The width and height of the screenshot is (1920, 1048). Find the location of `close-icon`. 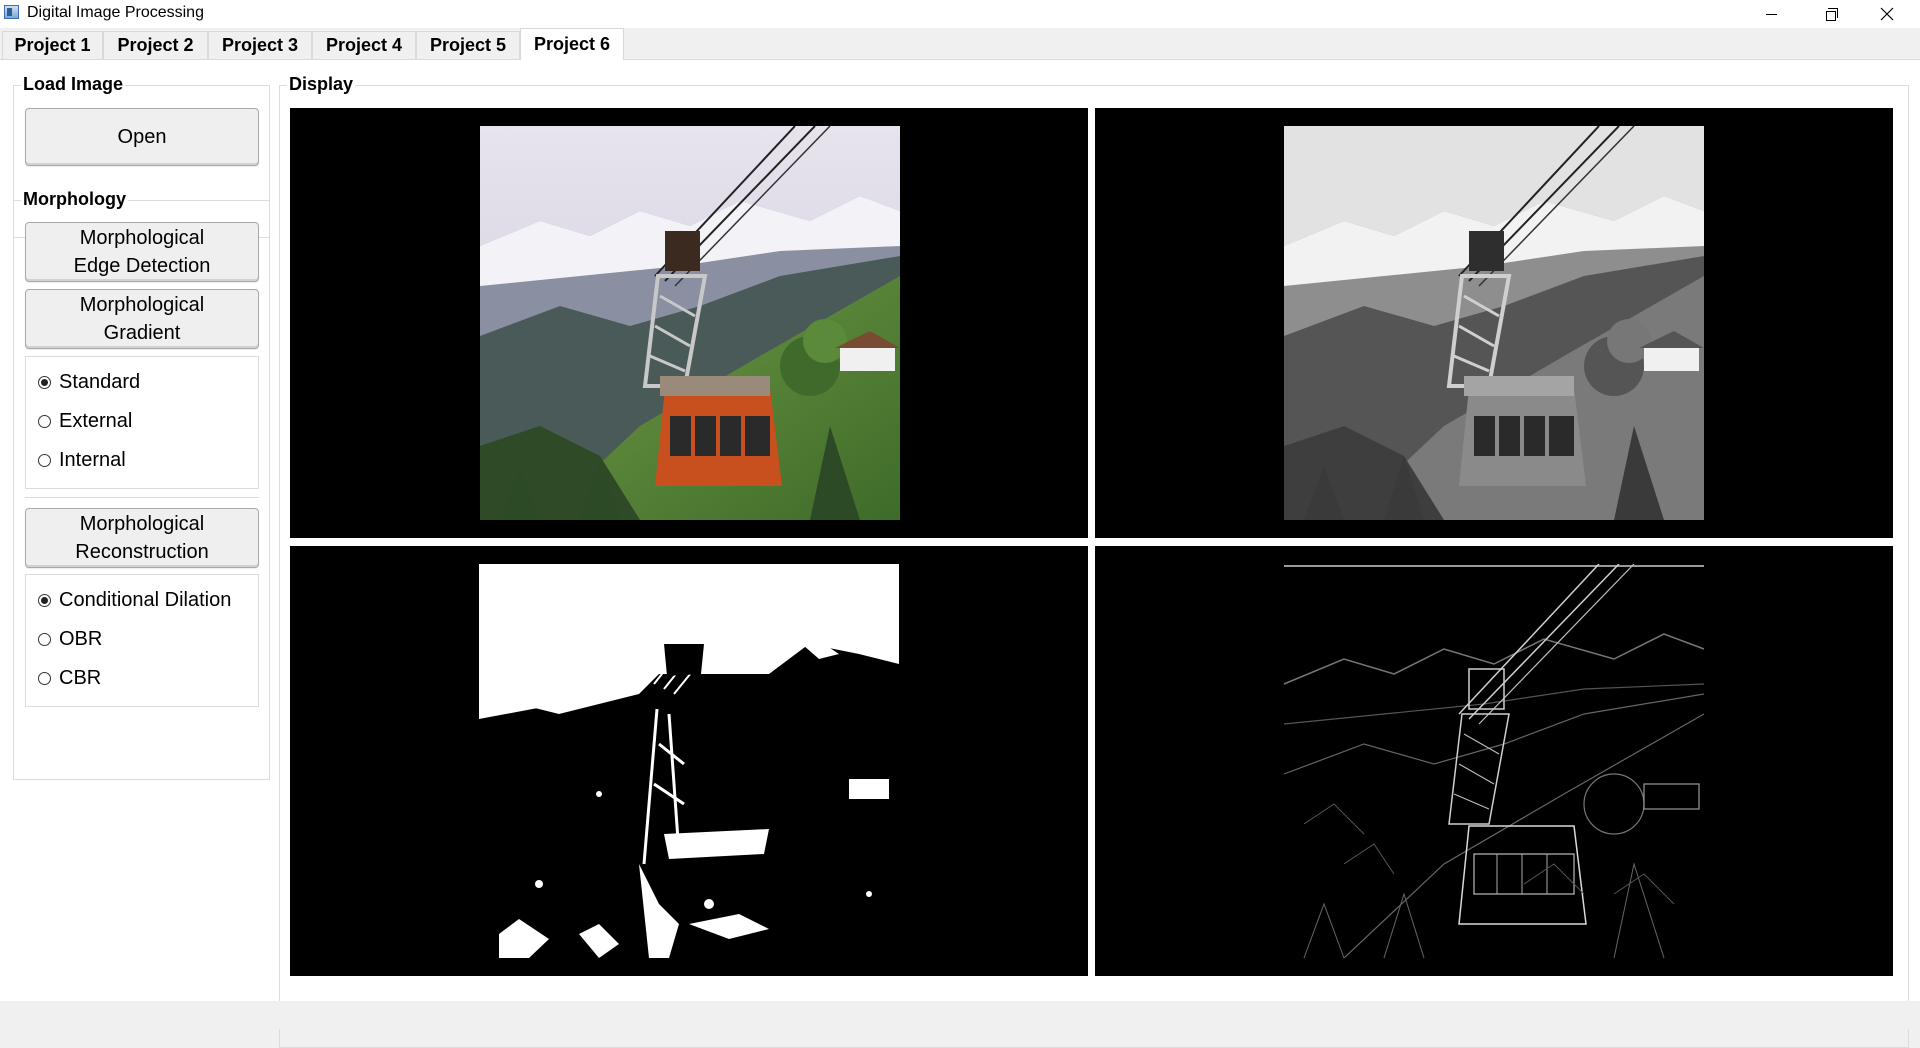

close-icon is located at coordinates (1887, 14).